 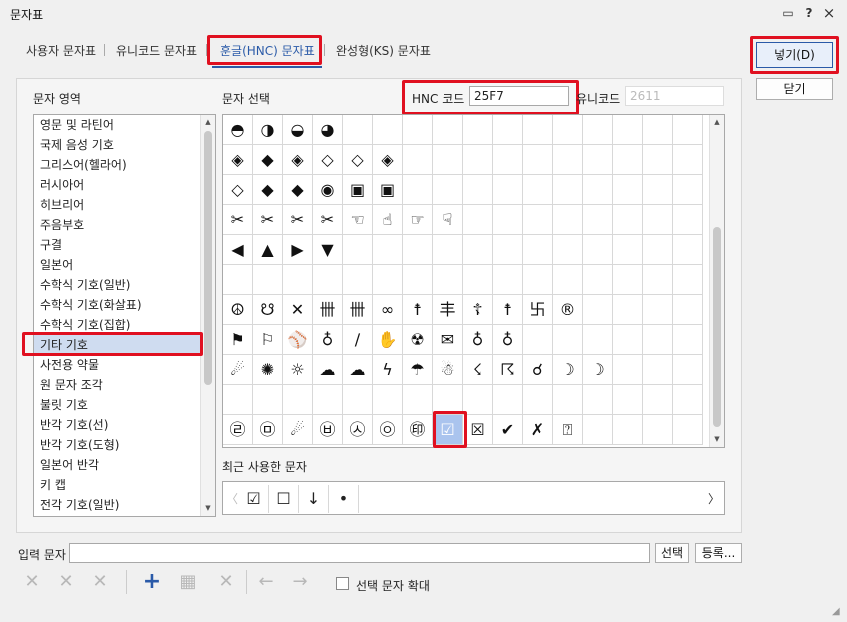 What do you see at coordinates (79, 445) in the screenshot?
I see `area-list-item: 반각 기호(도형)` at bounding box center [79, 445].